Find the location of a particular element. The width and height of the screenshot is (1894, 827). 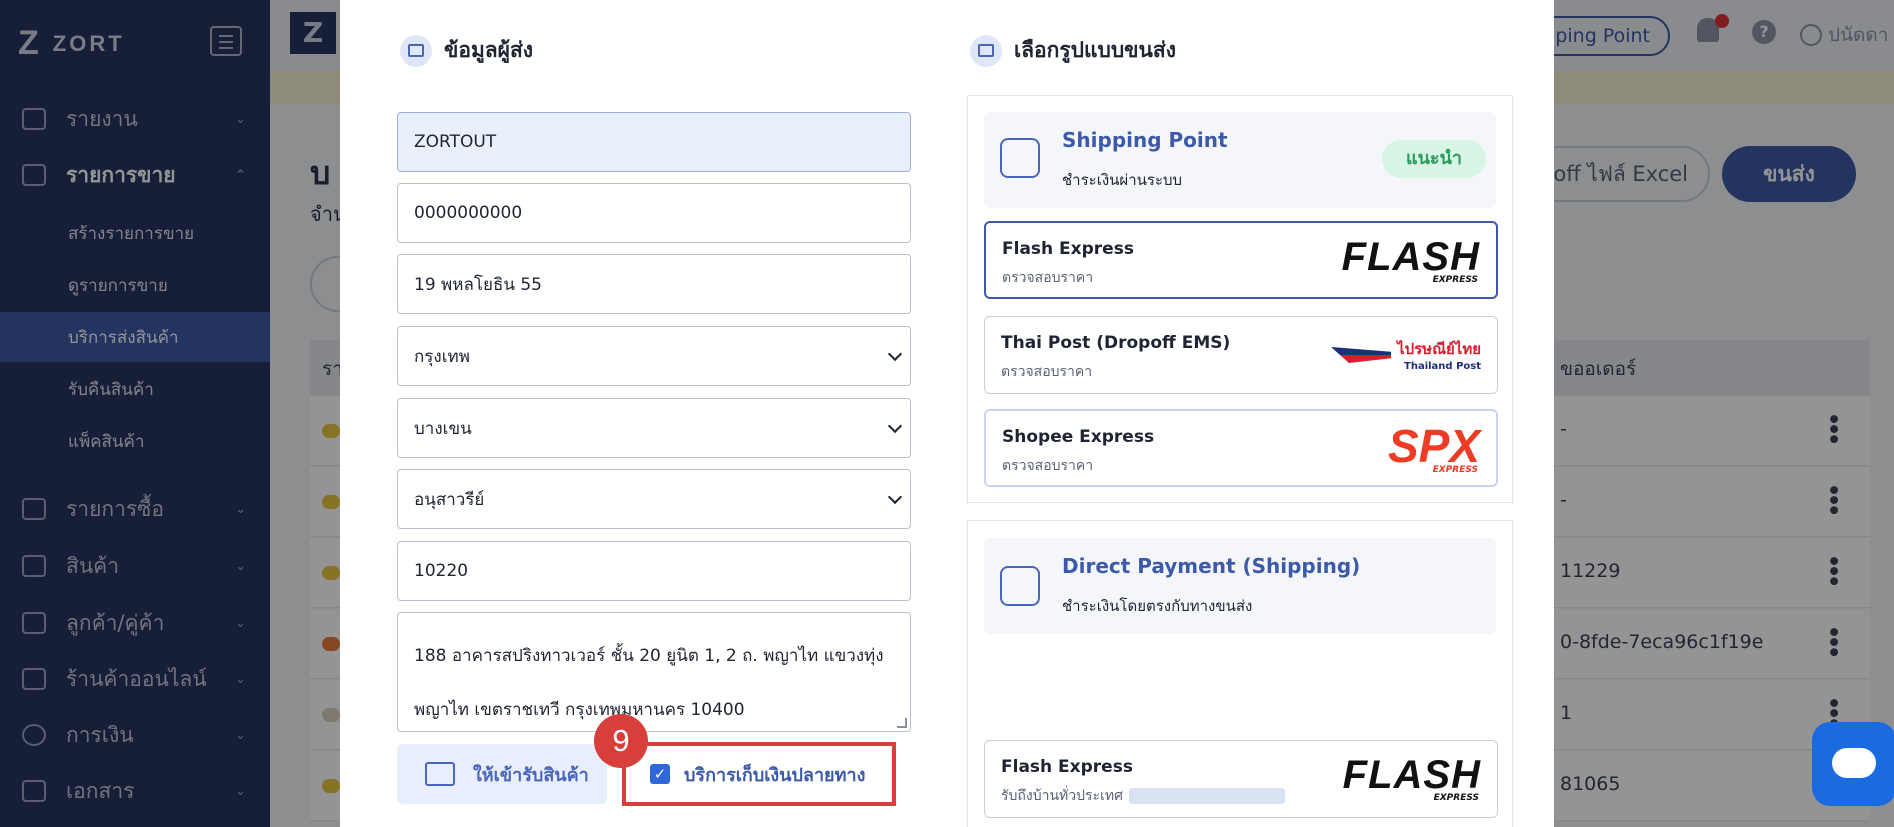

carrier-coverage: รับถึงบ้านทั่วประเทศ is located at coordinates (1143, 796).